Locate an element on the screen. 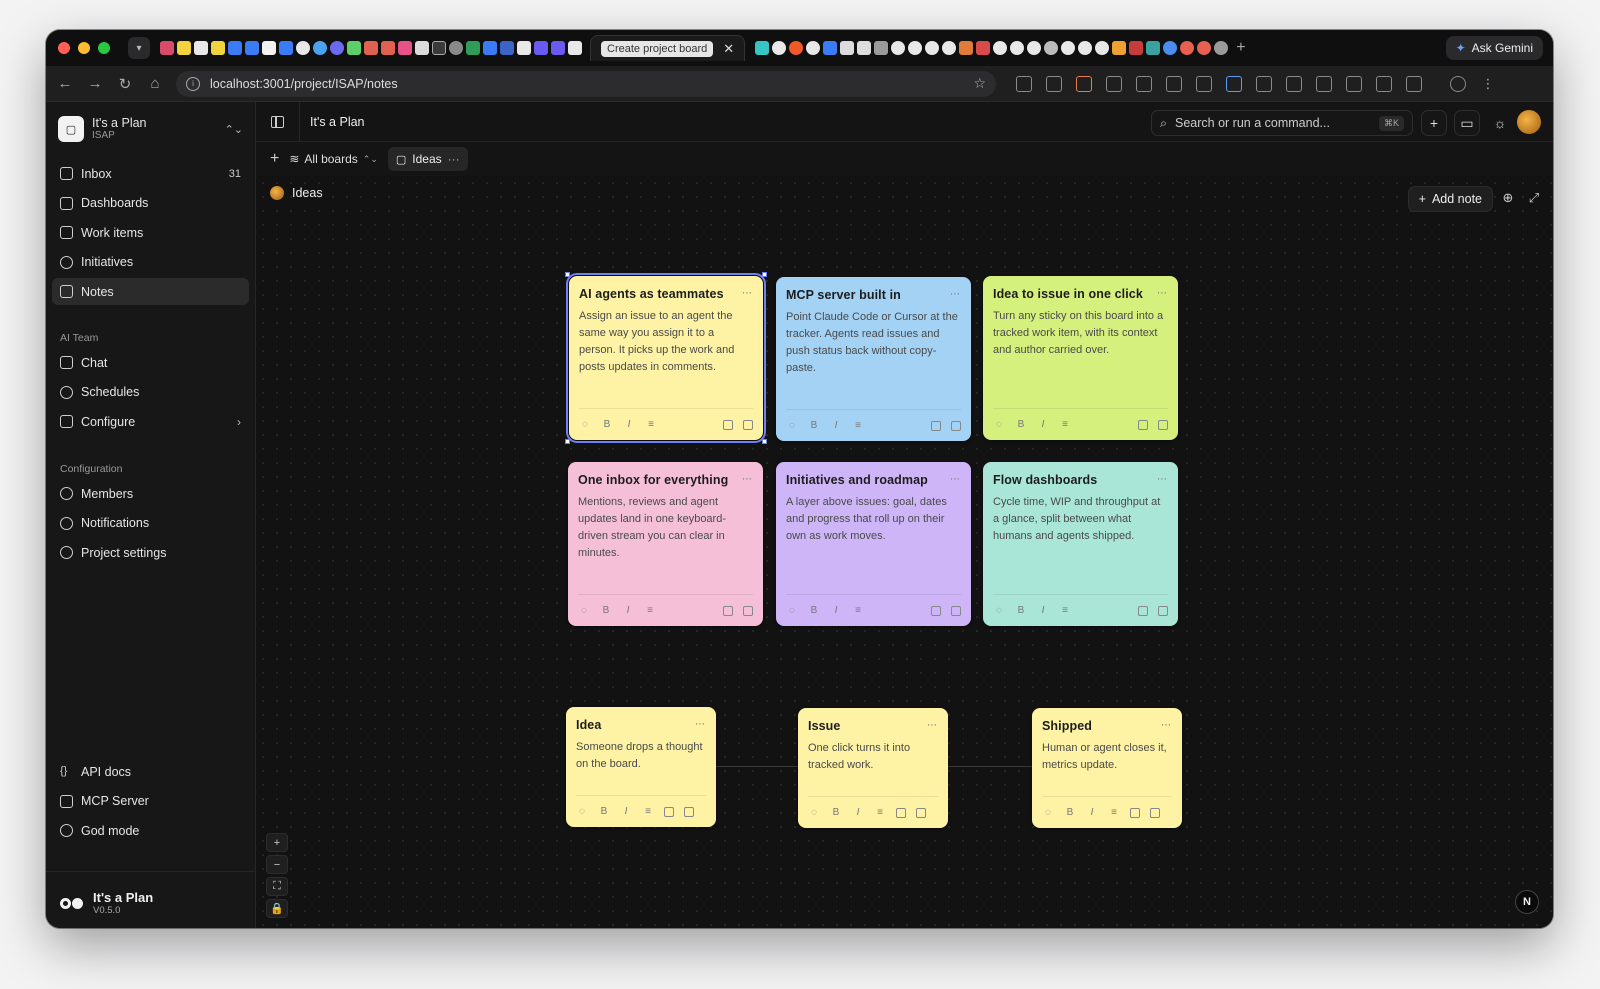  sidebar-item-api-docs: {} API docs is located at coordinates (150, 771).